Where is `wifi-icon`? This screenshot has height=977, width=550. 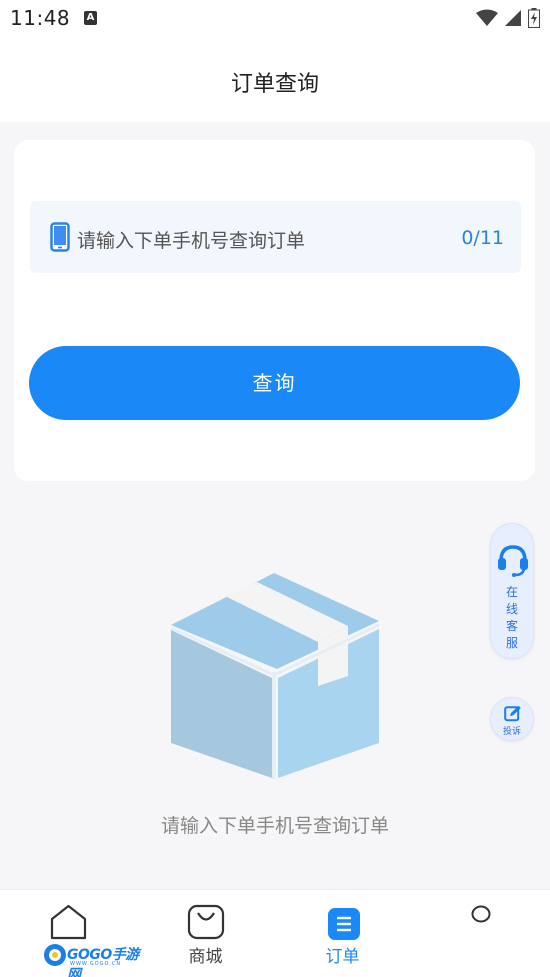 wifi-icon is located at coordinates (487, 17).